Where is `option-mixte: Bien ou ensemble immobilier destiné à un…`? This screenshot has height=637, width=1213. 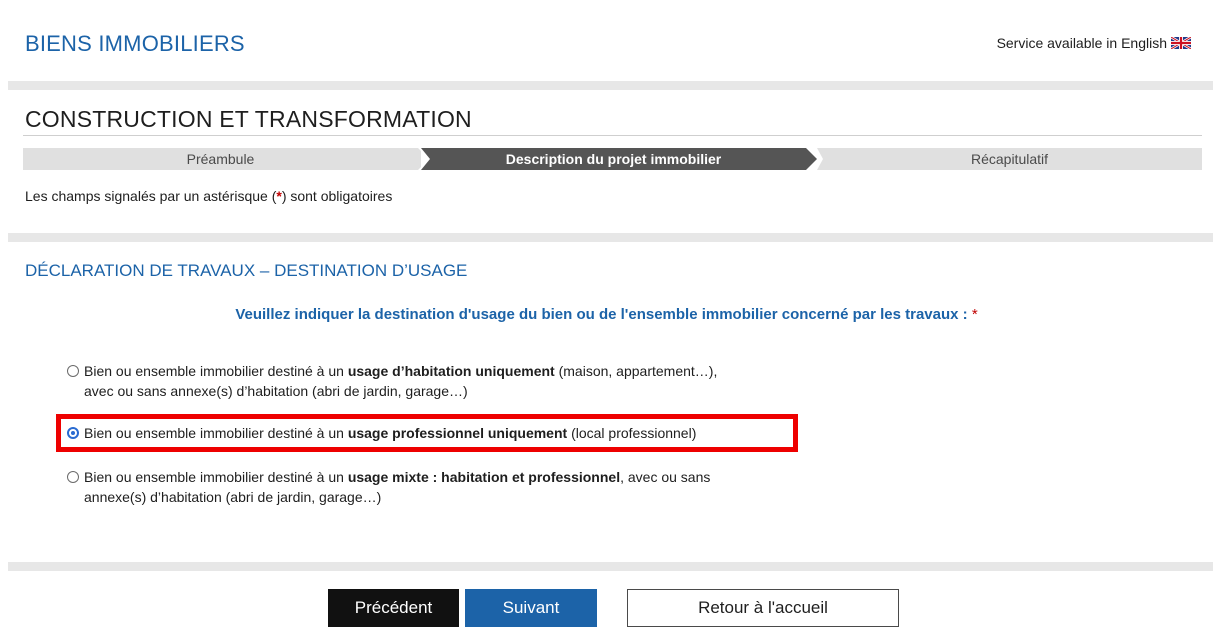 option-mixte: Bien ou ensemble immobilier destiné à un… is located at coordinates (388, 487).